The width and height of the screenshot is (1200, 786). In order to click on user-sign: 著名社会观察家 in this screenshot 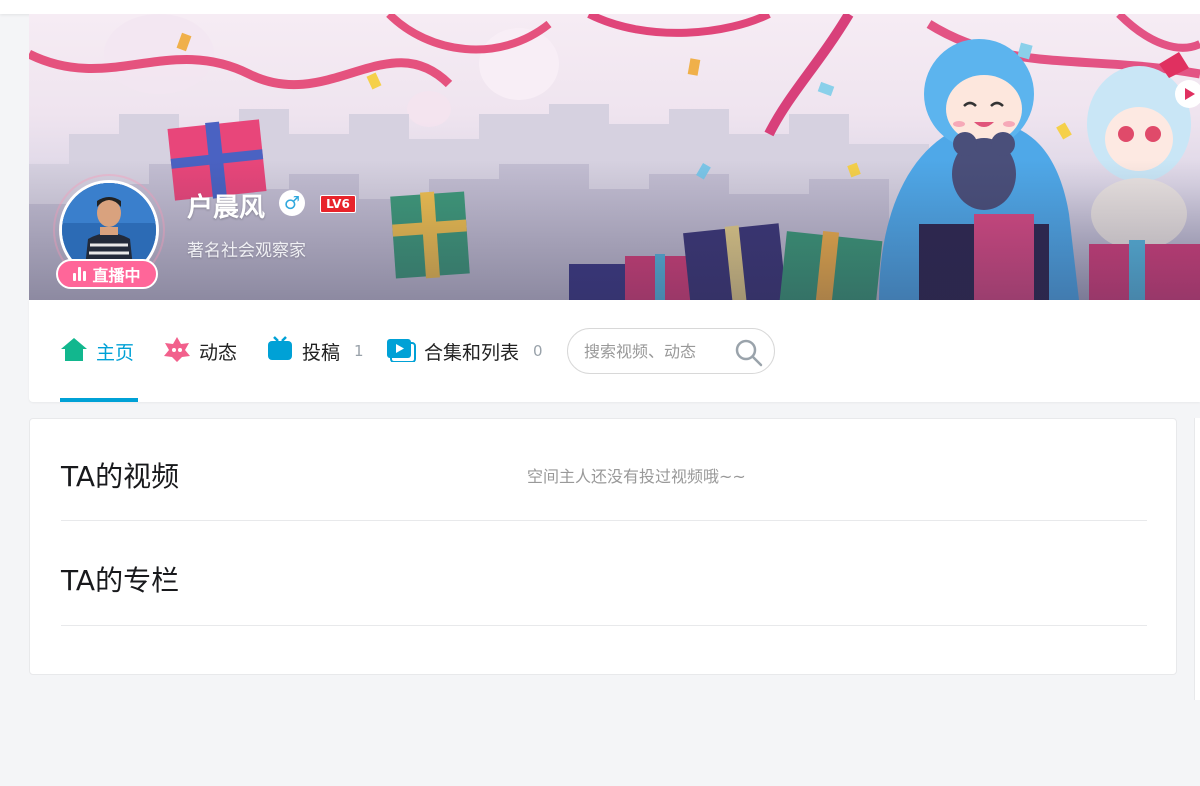, I will do `click(246, 251)`.